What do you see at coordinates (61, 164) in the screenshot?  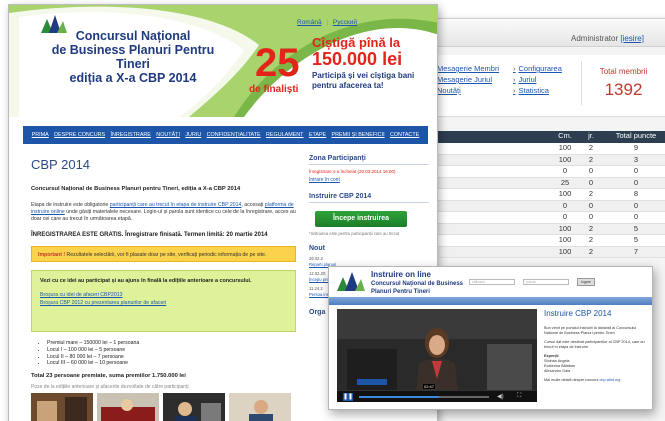 I see `page-title: CBP 2014` at bounding box center [61, 164].